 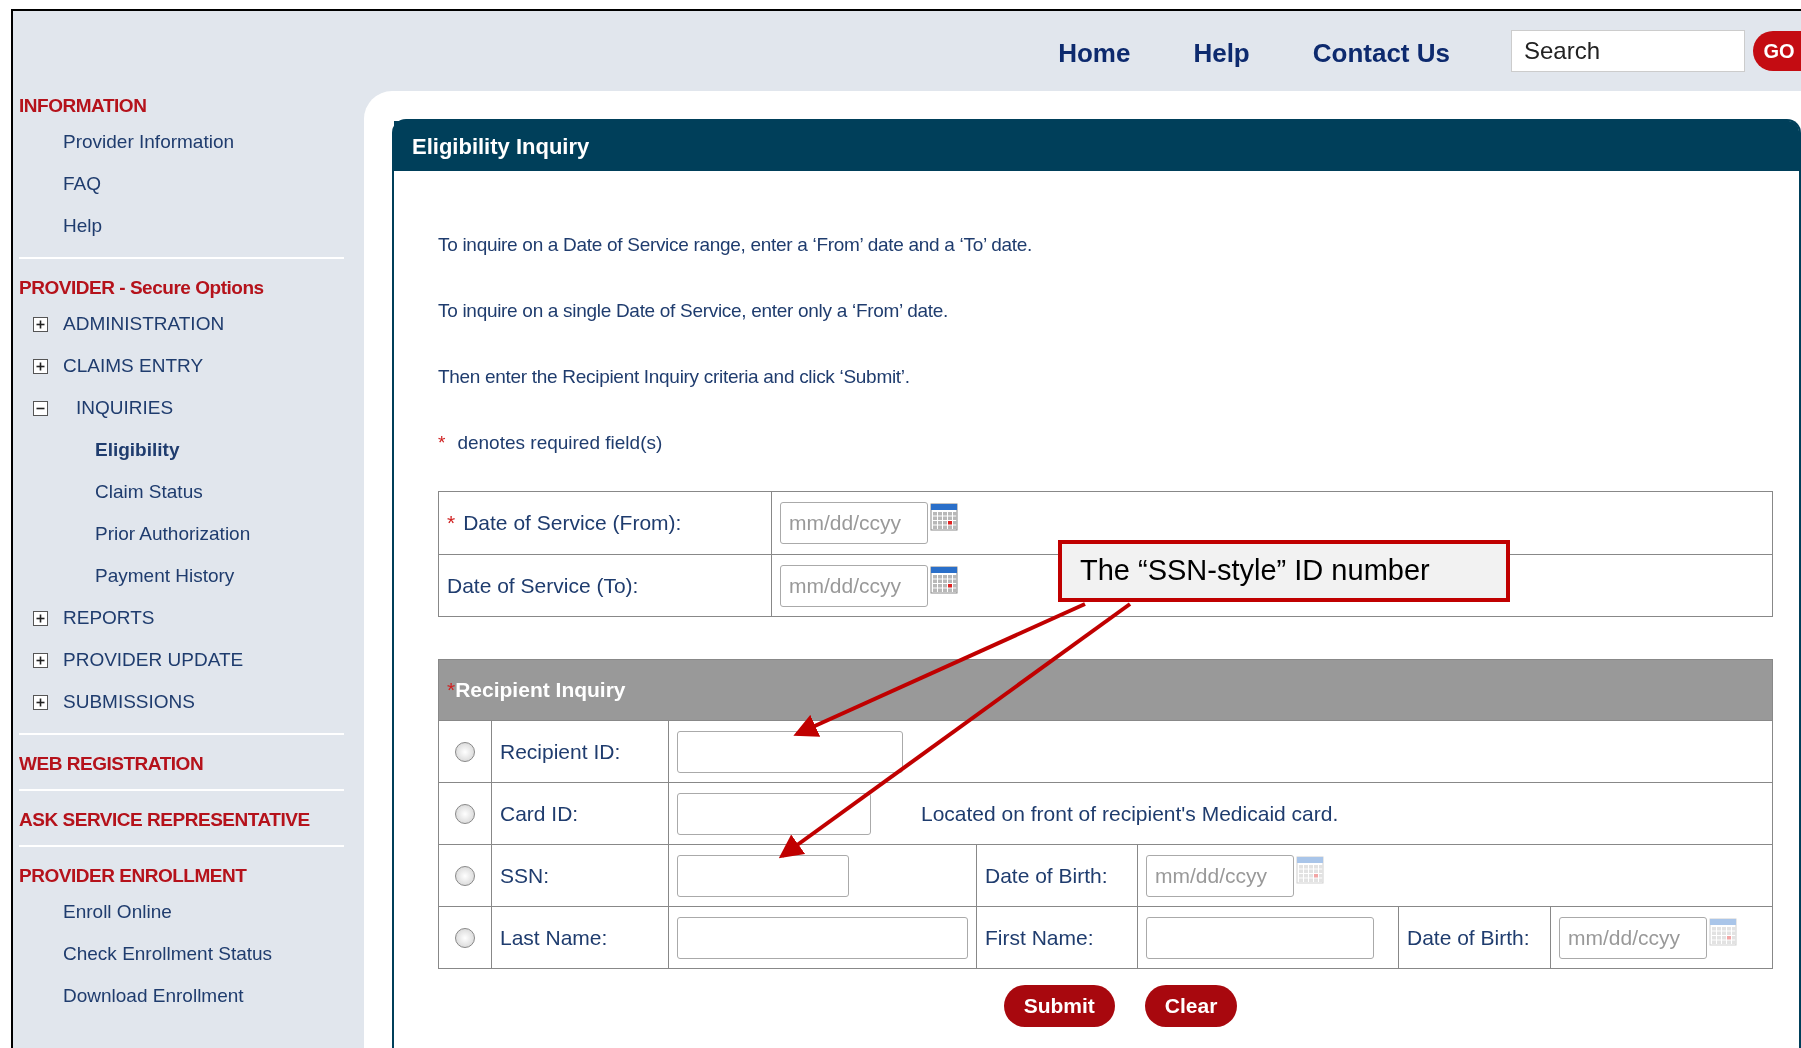 I want to click on sidebar-link: Help, so click(x=83, y=226).